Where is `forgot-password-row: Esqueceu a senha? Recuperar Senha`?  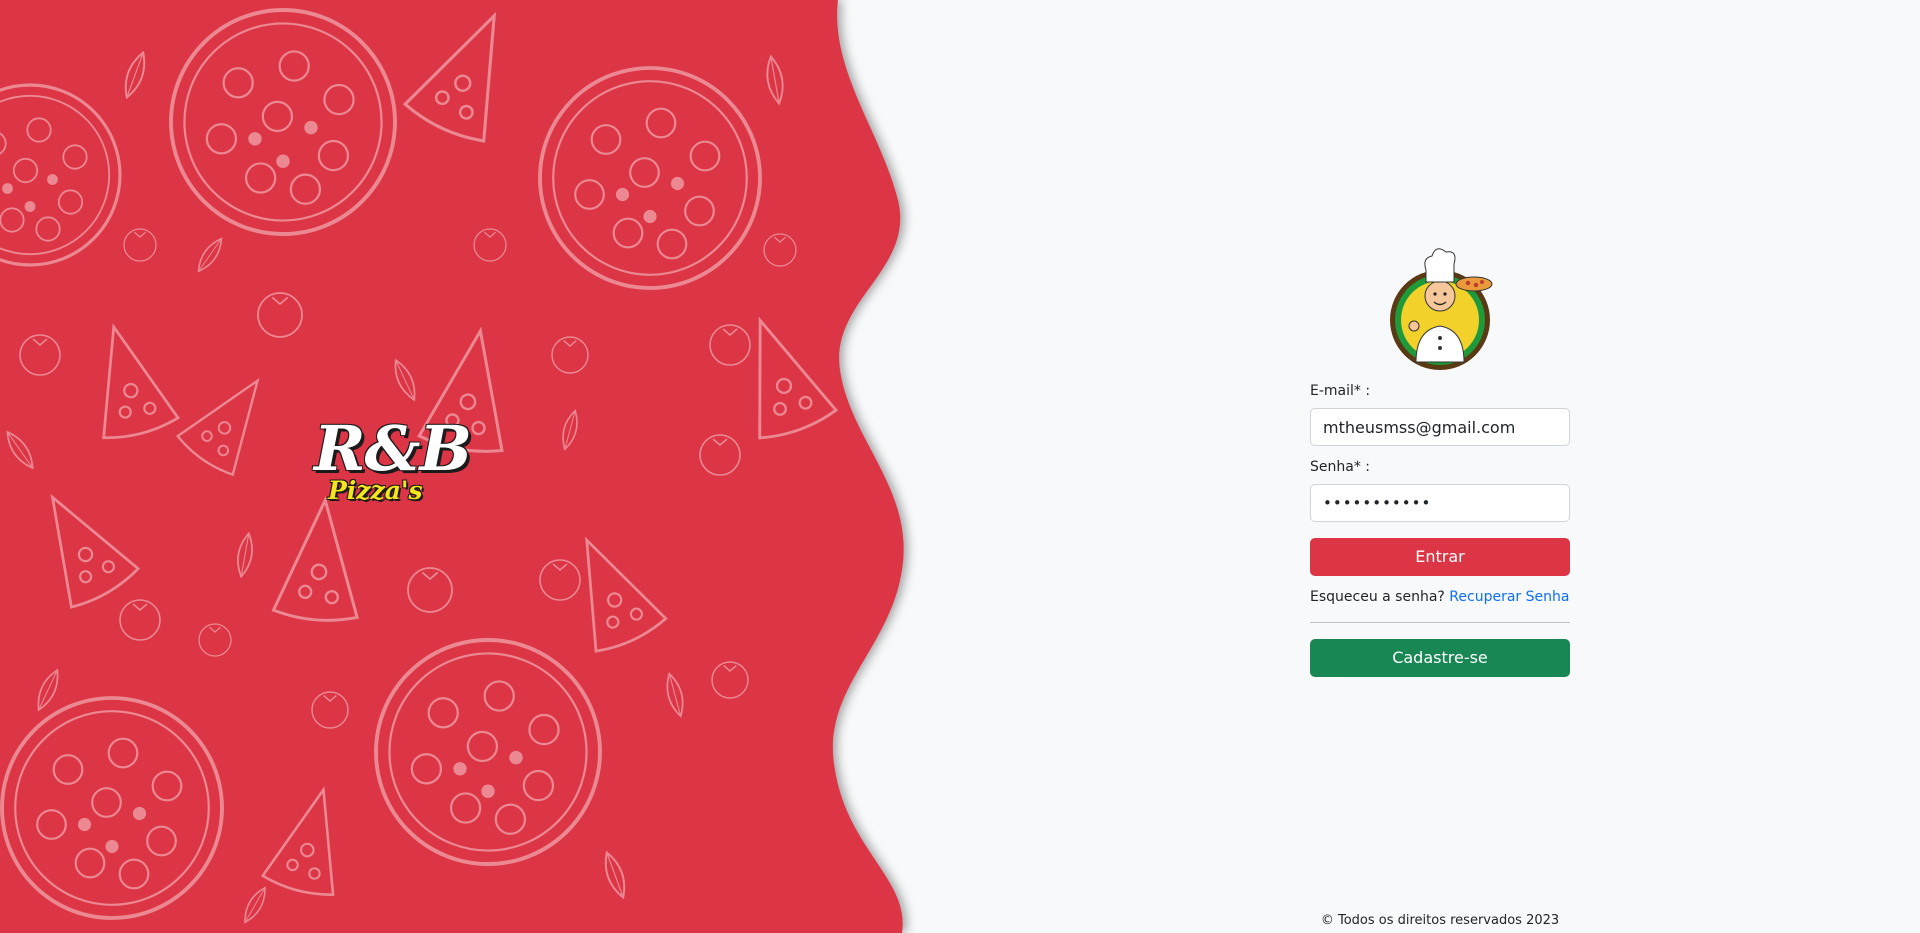 forgot-password-row: Esqueceu a senha? Recuperar Senha is located at coordinates (1440, 597).